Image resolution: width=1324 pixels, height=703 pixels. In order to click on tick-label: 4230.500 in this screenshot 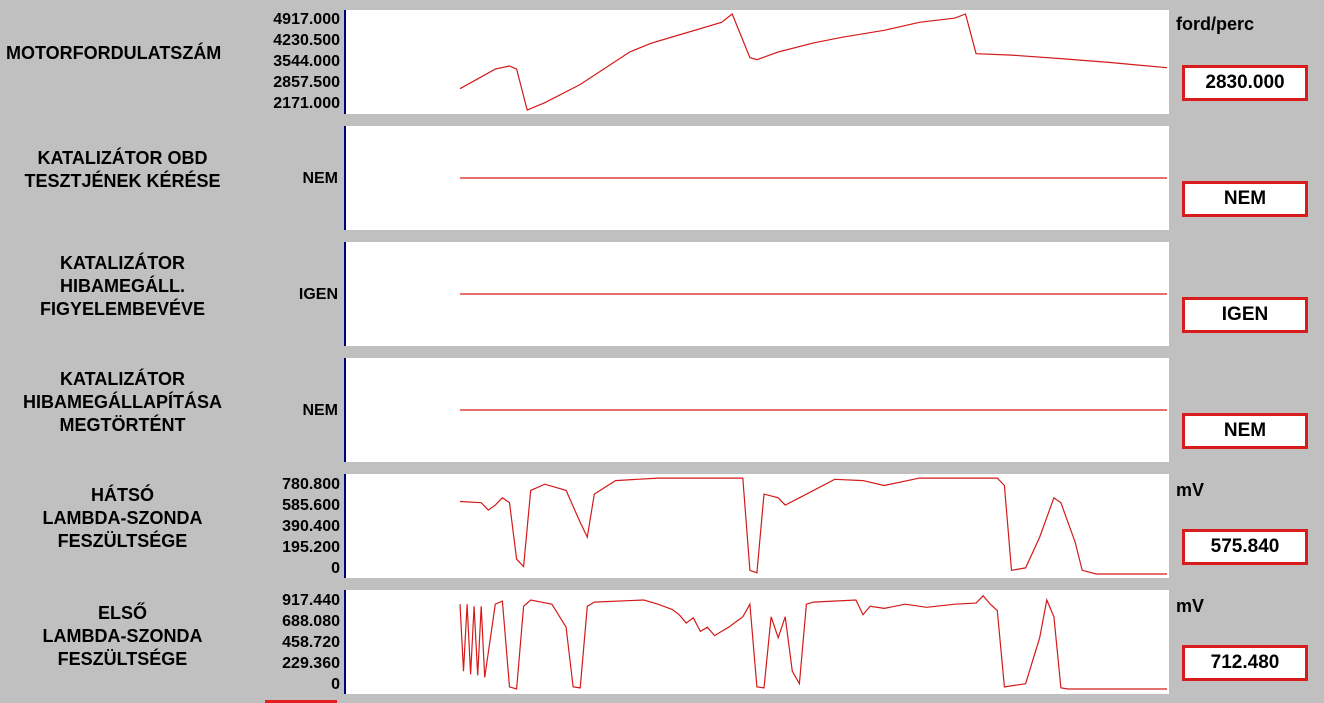, I will do `click(306, 40)`.